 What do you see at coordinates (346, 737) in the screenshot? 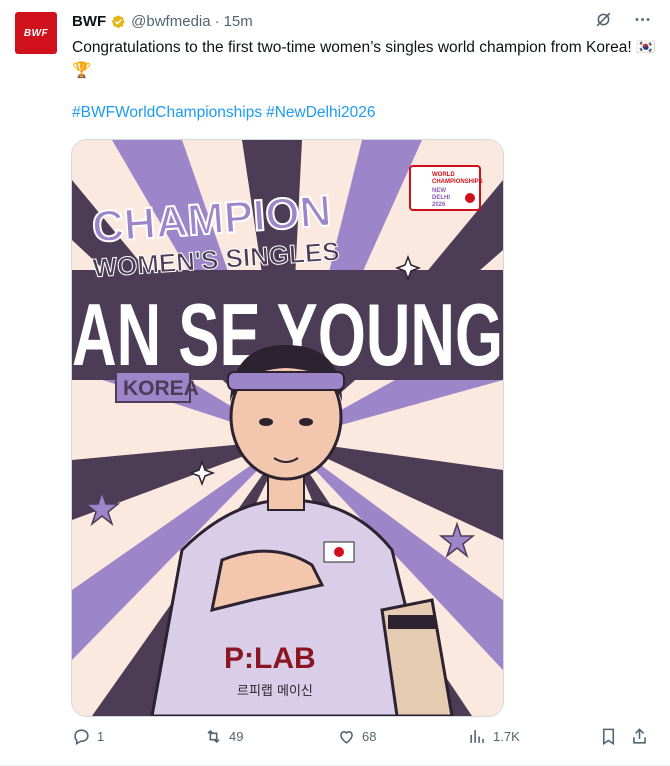
I see `like-icon` at bounding box center [346, 737].